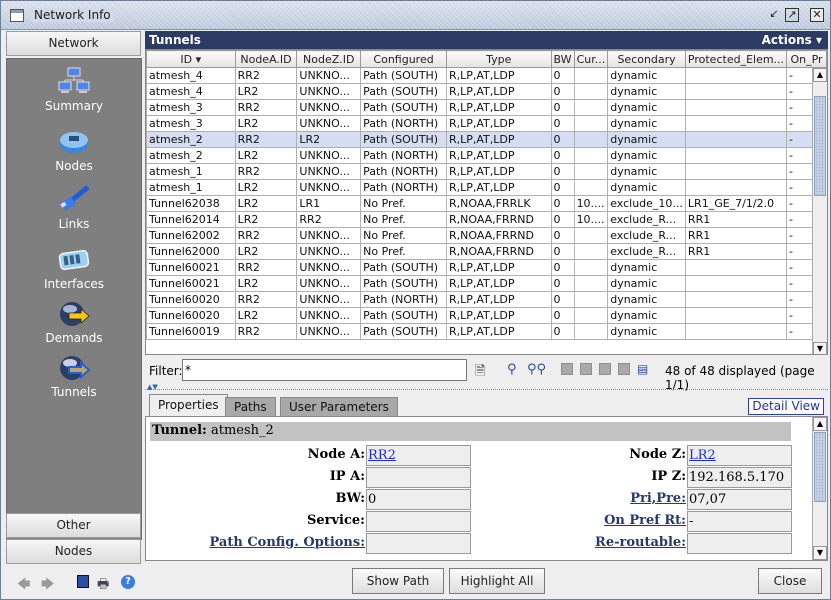 The image size is (831, 600). I want to click on list-view-icon: ▤, so click(642, 369).